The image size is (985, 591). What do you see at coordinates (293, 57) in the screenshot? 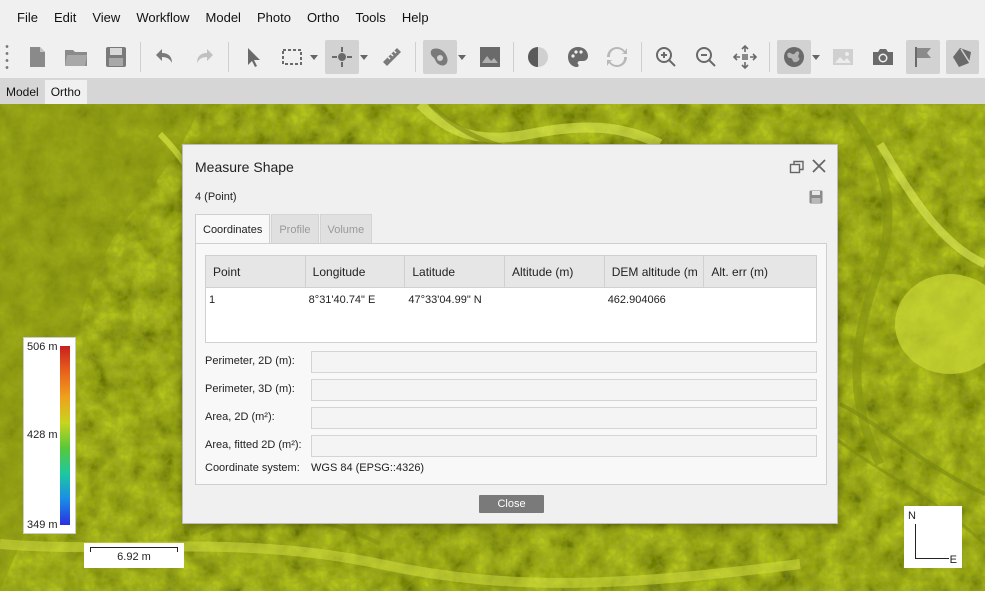
I see `rectangle-select-icon` at bounding box center [293, 57].